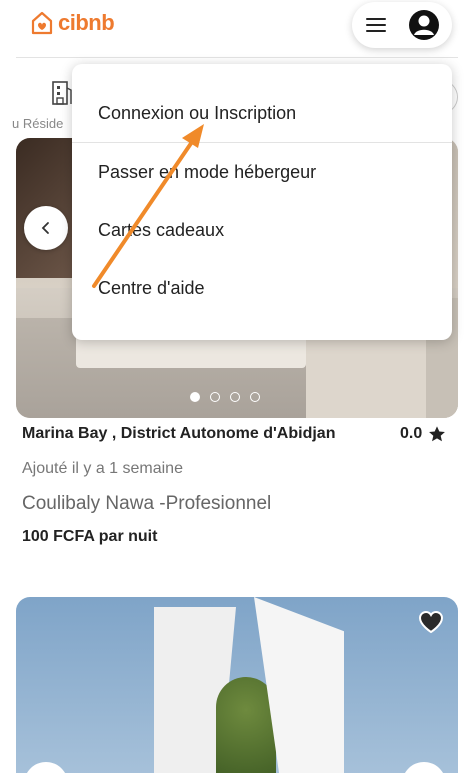  I want to click on carousel-prev-button, so click(46, 228).